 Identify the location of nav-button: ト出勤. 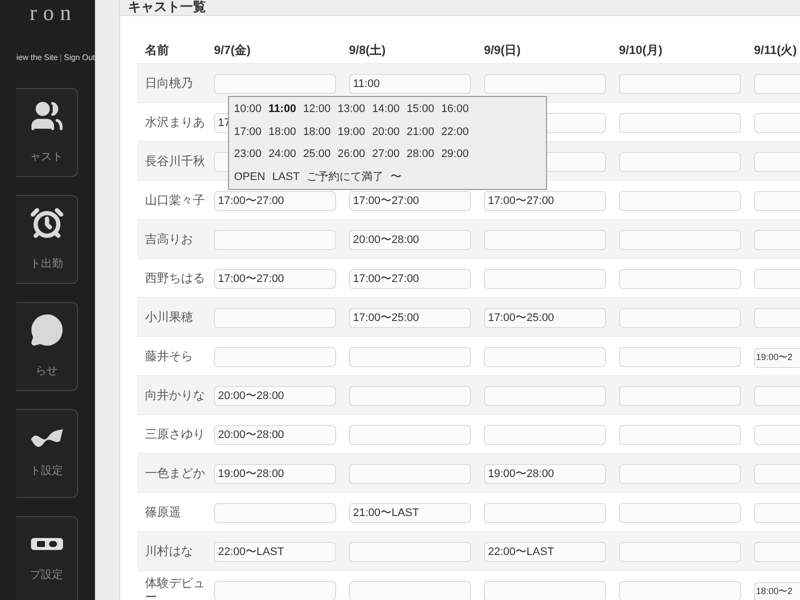
(47, 239).